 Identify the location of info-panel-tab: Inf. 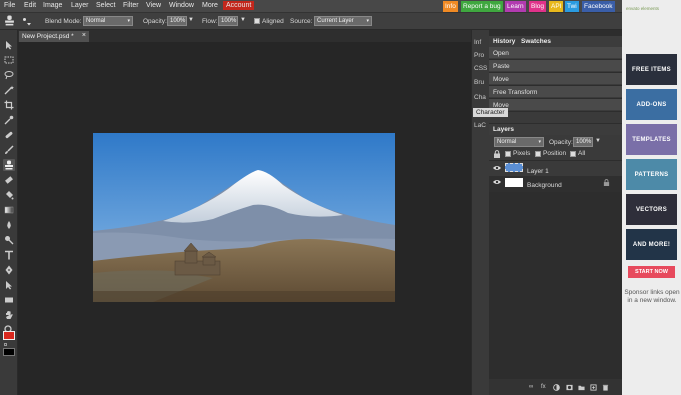
(477, 42).